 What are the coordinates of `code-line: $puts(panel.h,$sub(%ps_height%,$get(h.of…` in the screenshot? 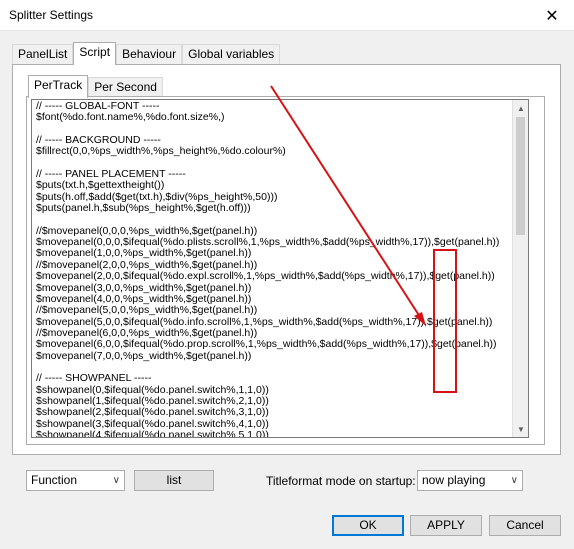 It's located at (143, 208).